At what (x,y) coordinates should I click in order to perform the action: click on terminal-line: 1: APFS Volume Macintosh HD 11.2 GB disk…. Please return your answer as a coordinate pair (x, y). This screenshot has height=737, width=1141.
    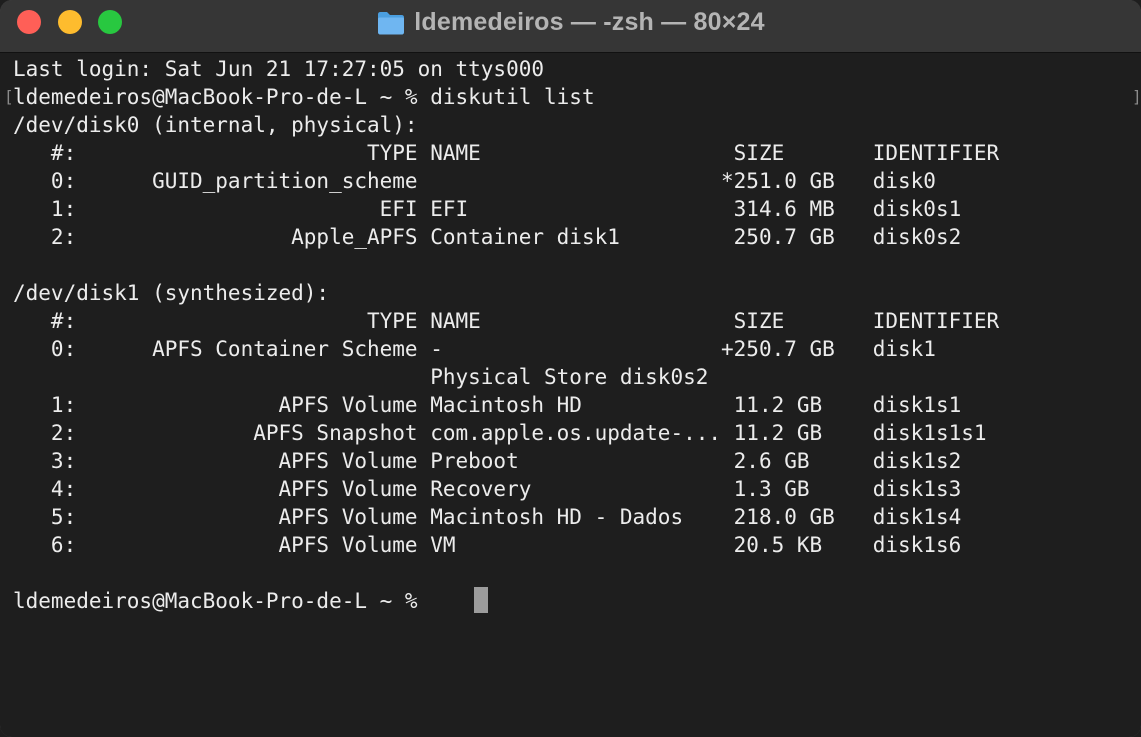
    Looking at the image, I should click on (487, 405).